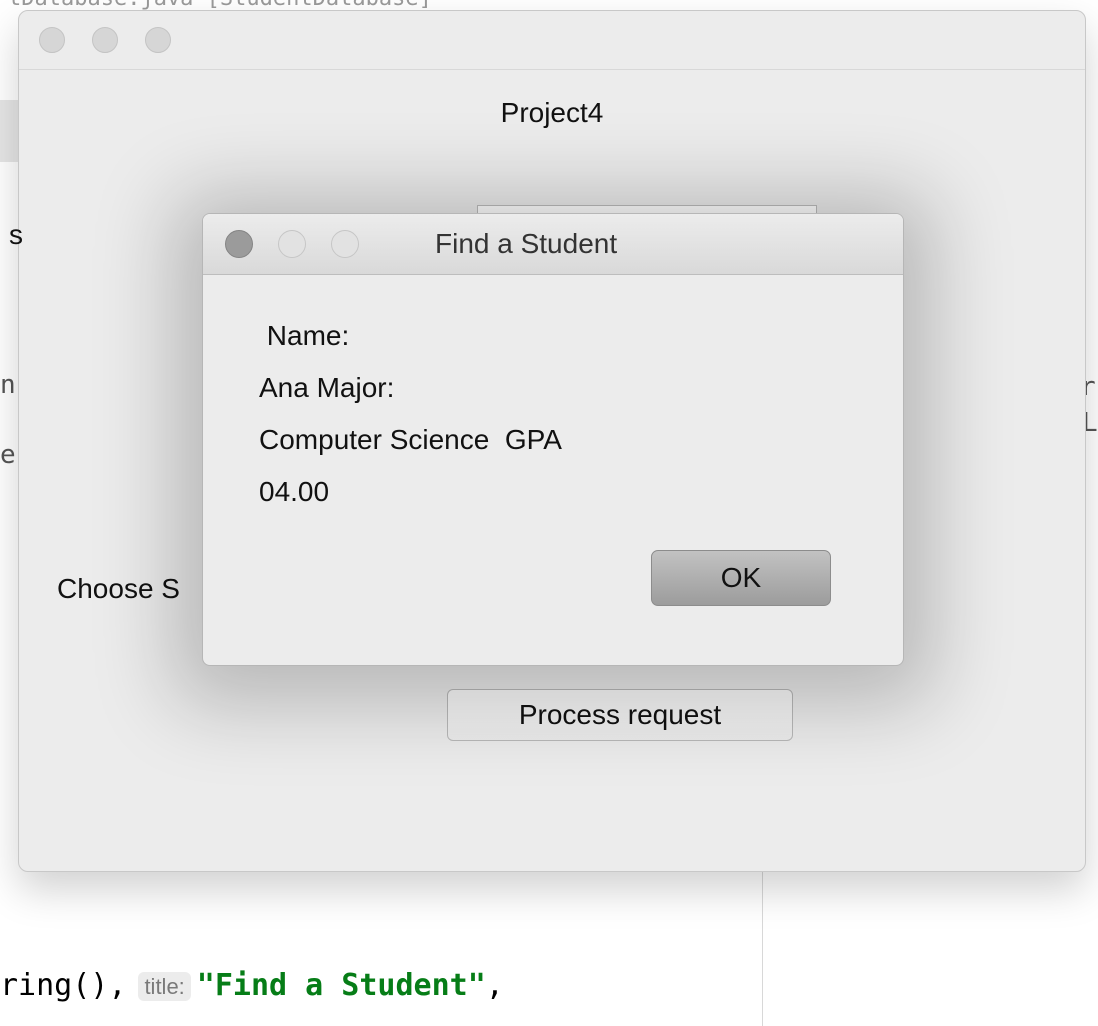 The image size is (1098, 1026). Describe the element at coordinates (294, 491) in the screenshot. I see `message-line: 04.00` at that location.